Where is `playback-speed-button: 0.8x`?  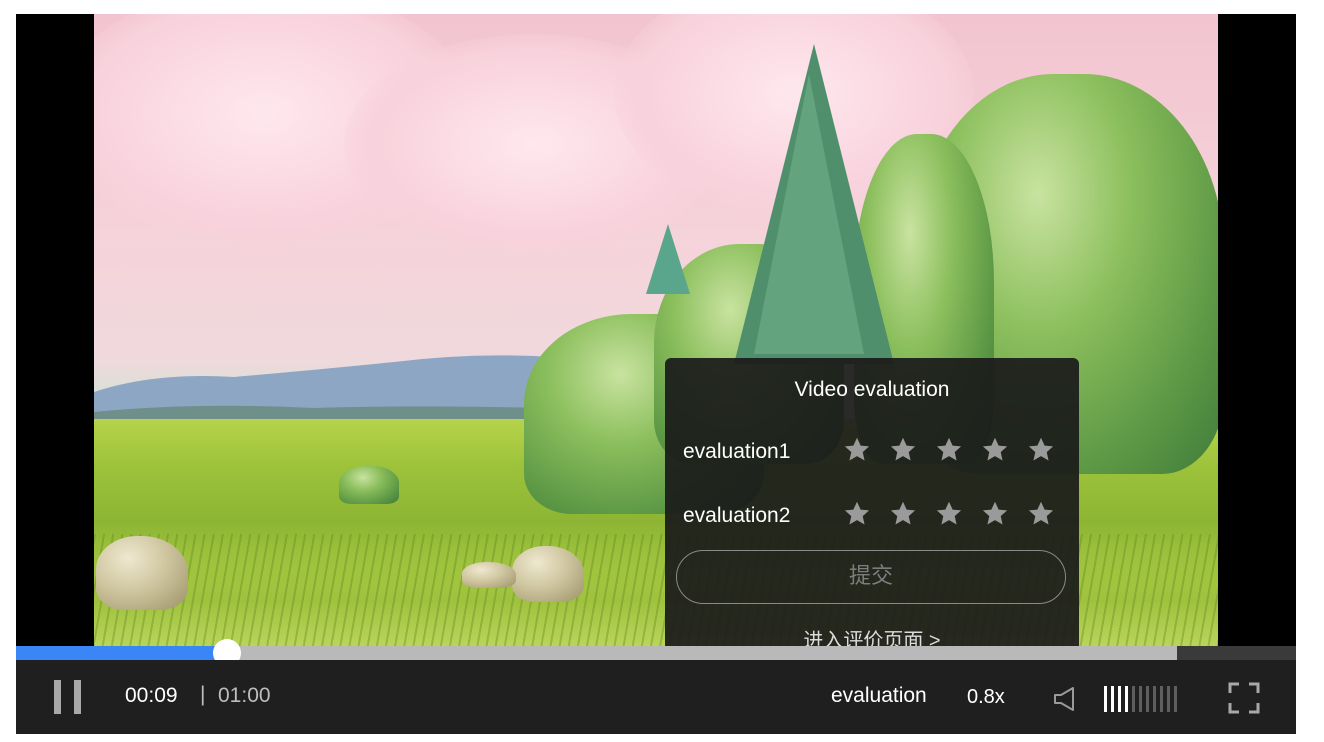
playback-speed-button: 0.8x is located at coordinates (986, 697).